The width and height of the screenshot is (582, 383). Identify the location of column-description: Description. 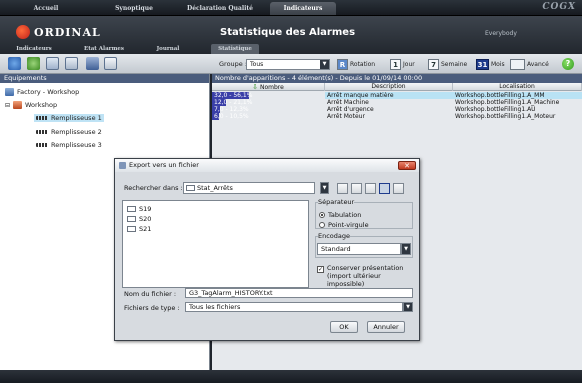
(389, 87).